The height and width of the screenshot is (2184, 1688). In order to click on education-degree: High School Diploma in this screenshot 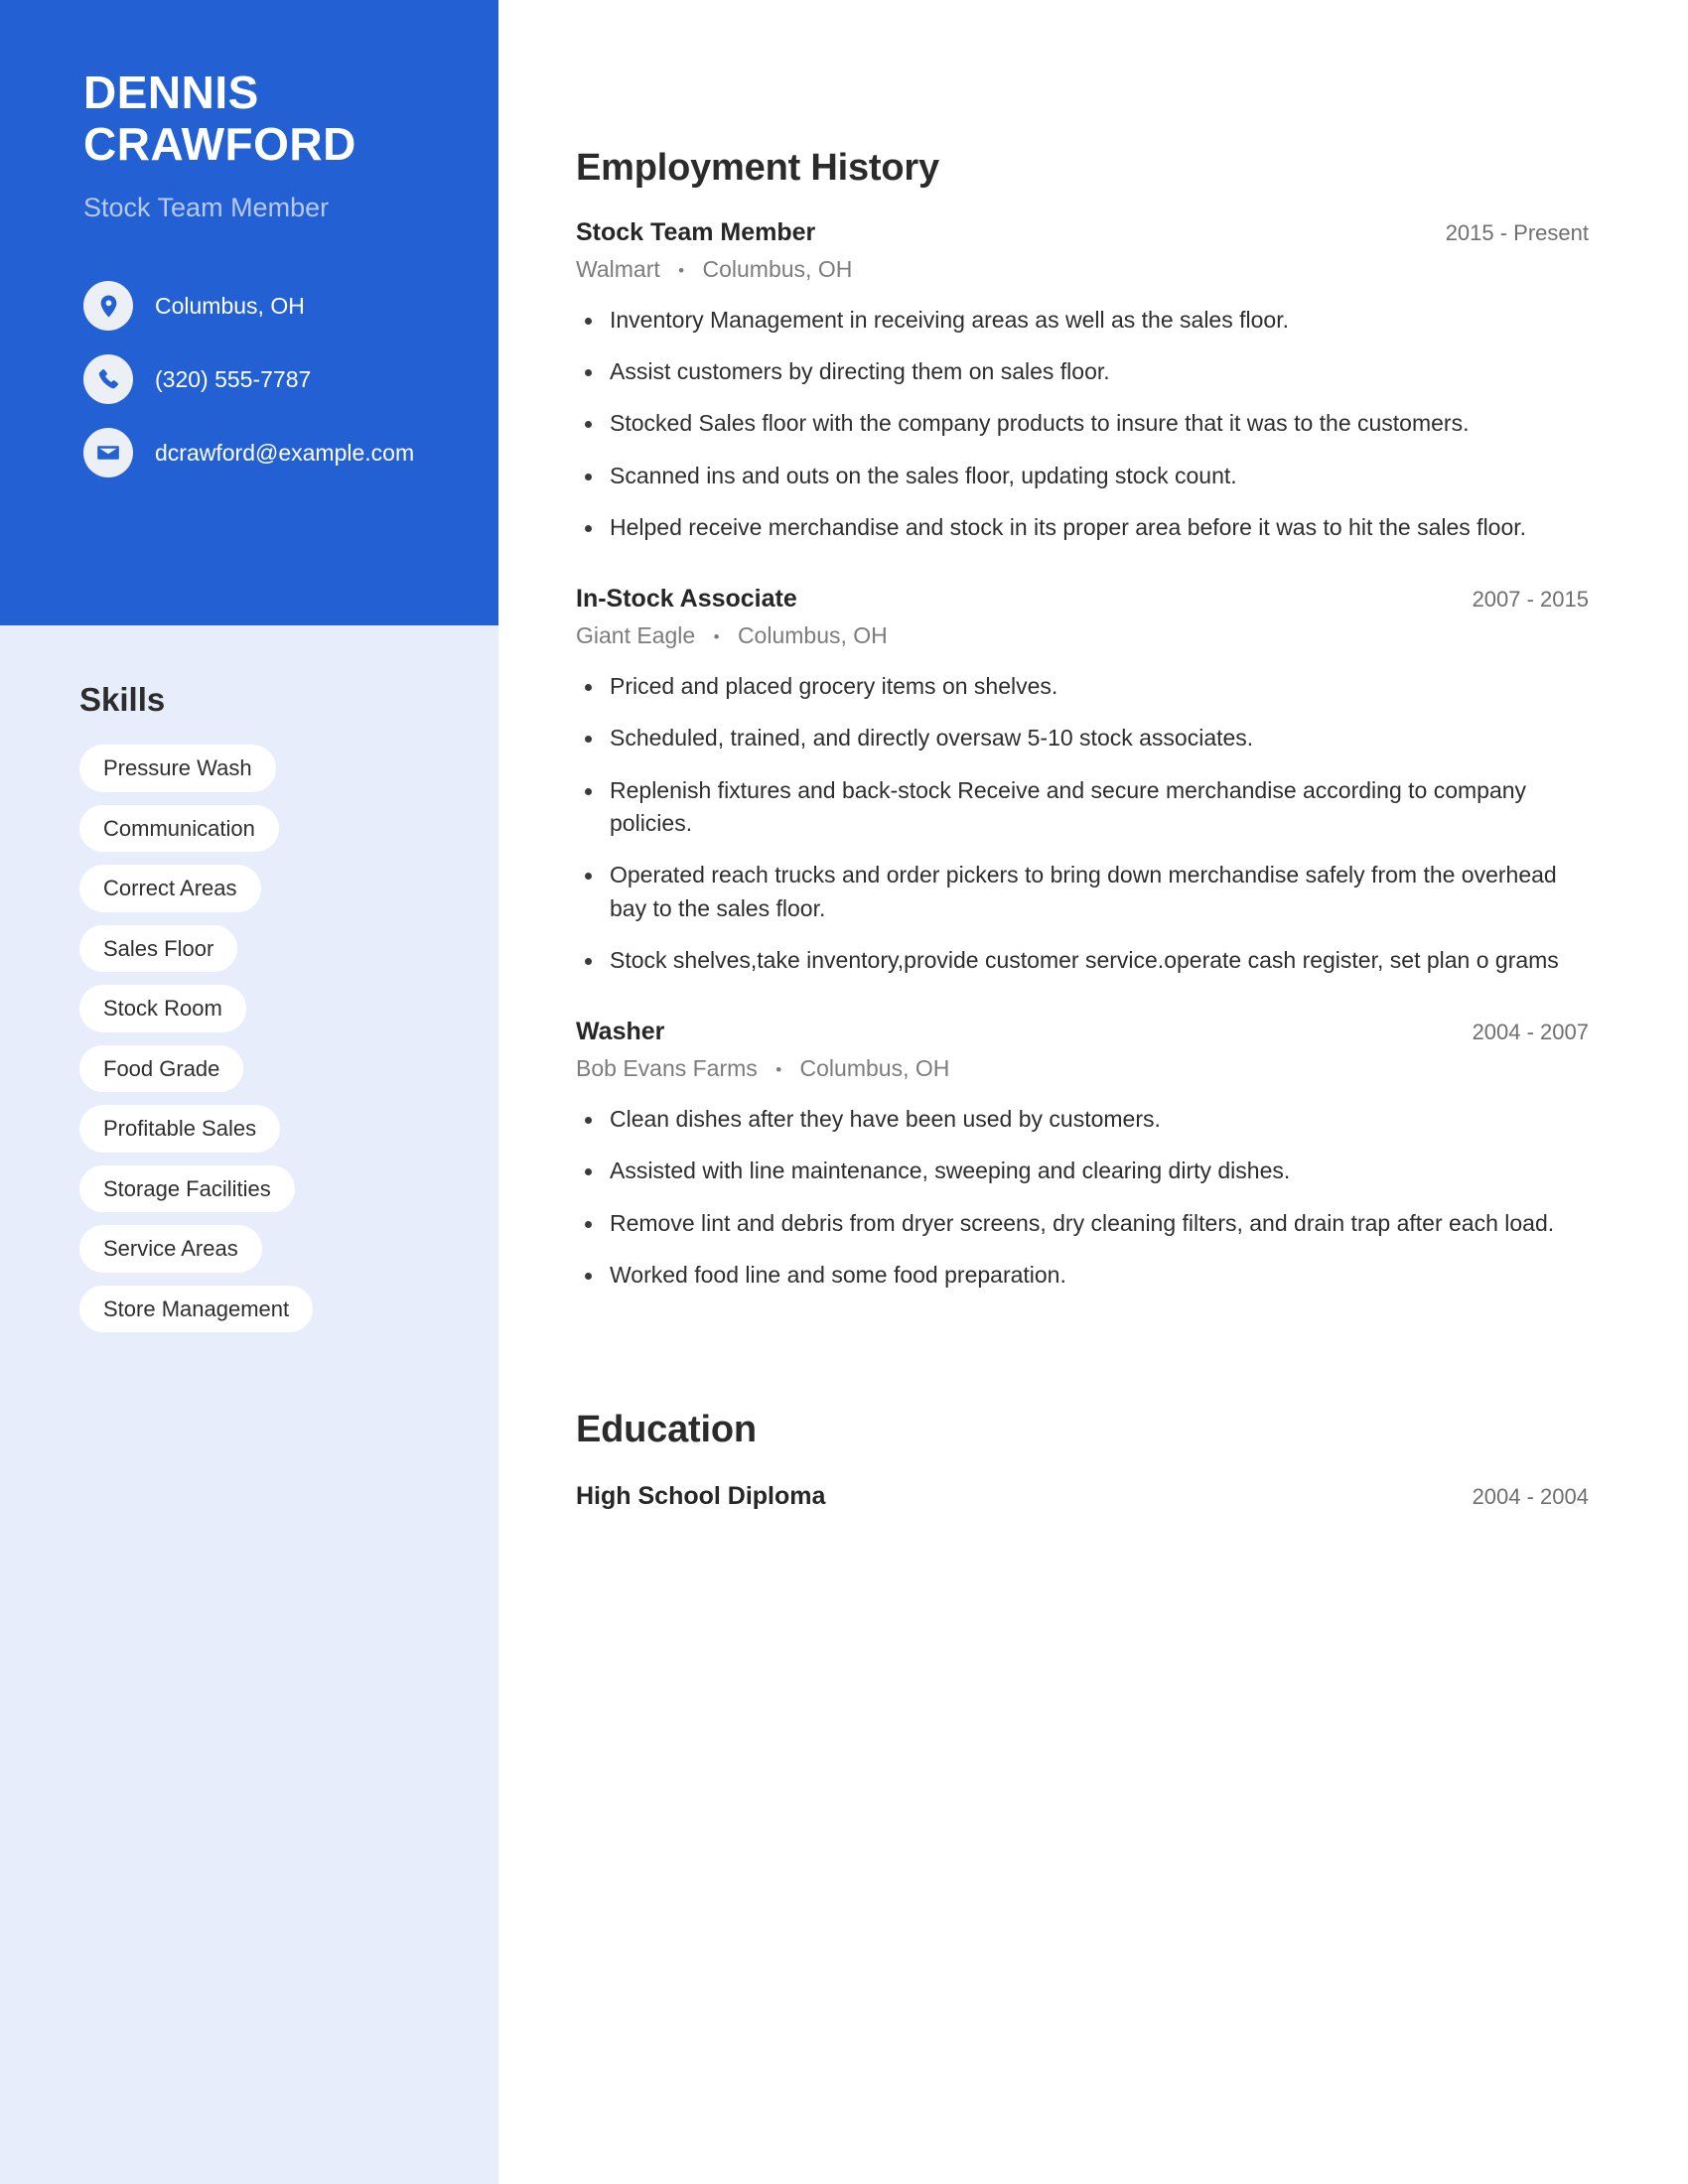, I will do `click(701, 1496)`.